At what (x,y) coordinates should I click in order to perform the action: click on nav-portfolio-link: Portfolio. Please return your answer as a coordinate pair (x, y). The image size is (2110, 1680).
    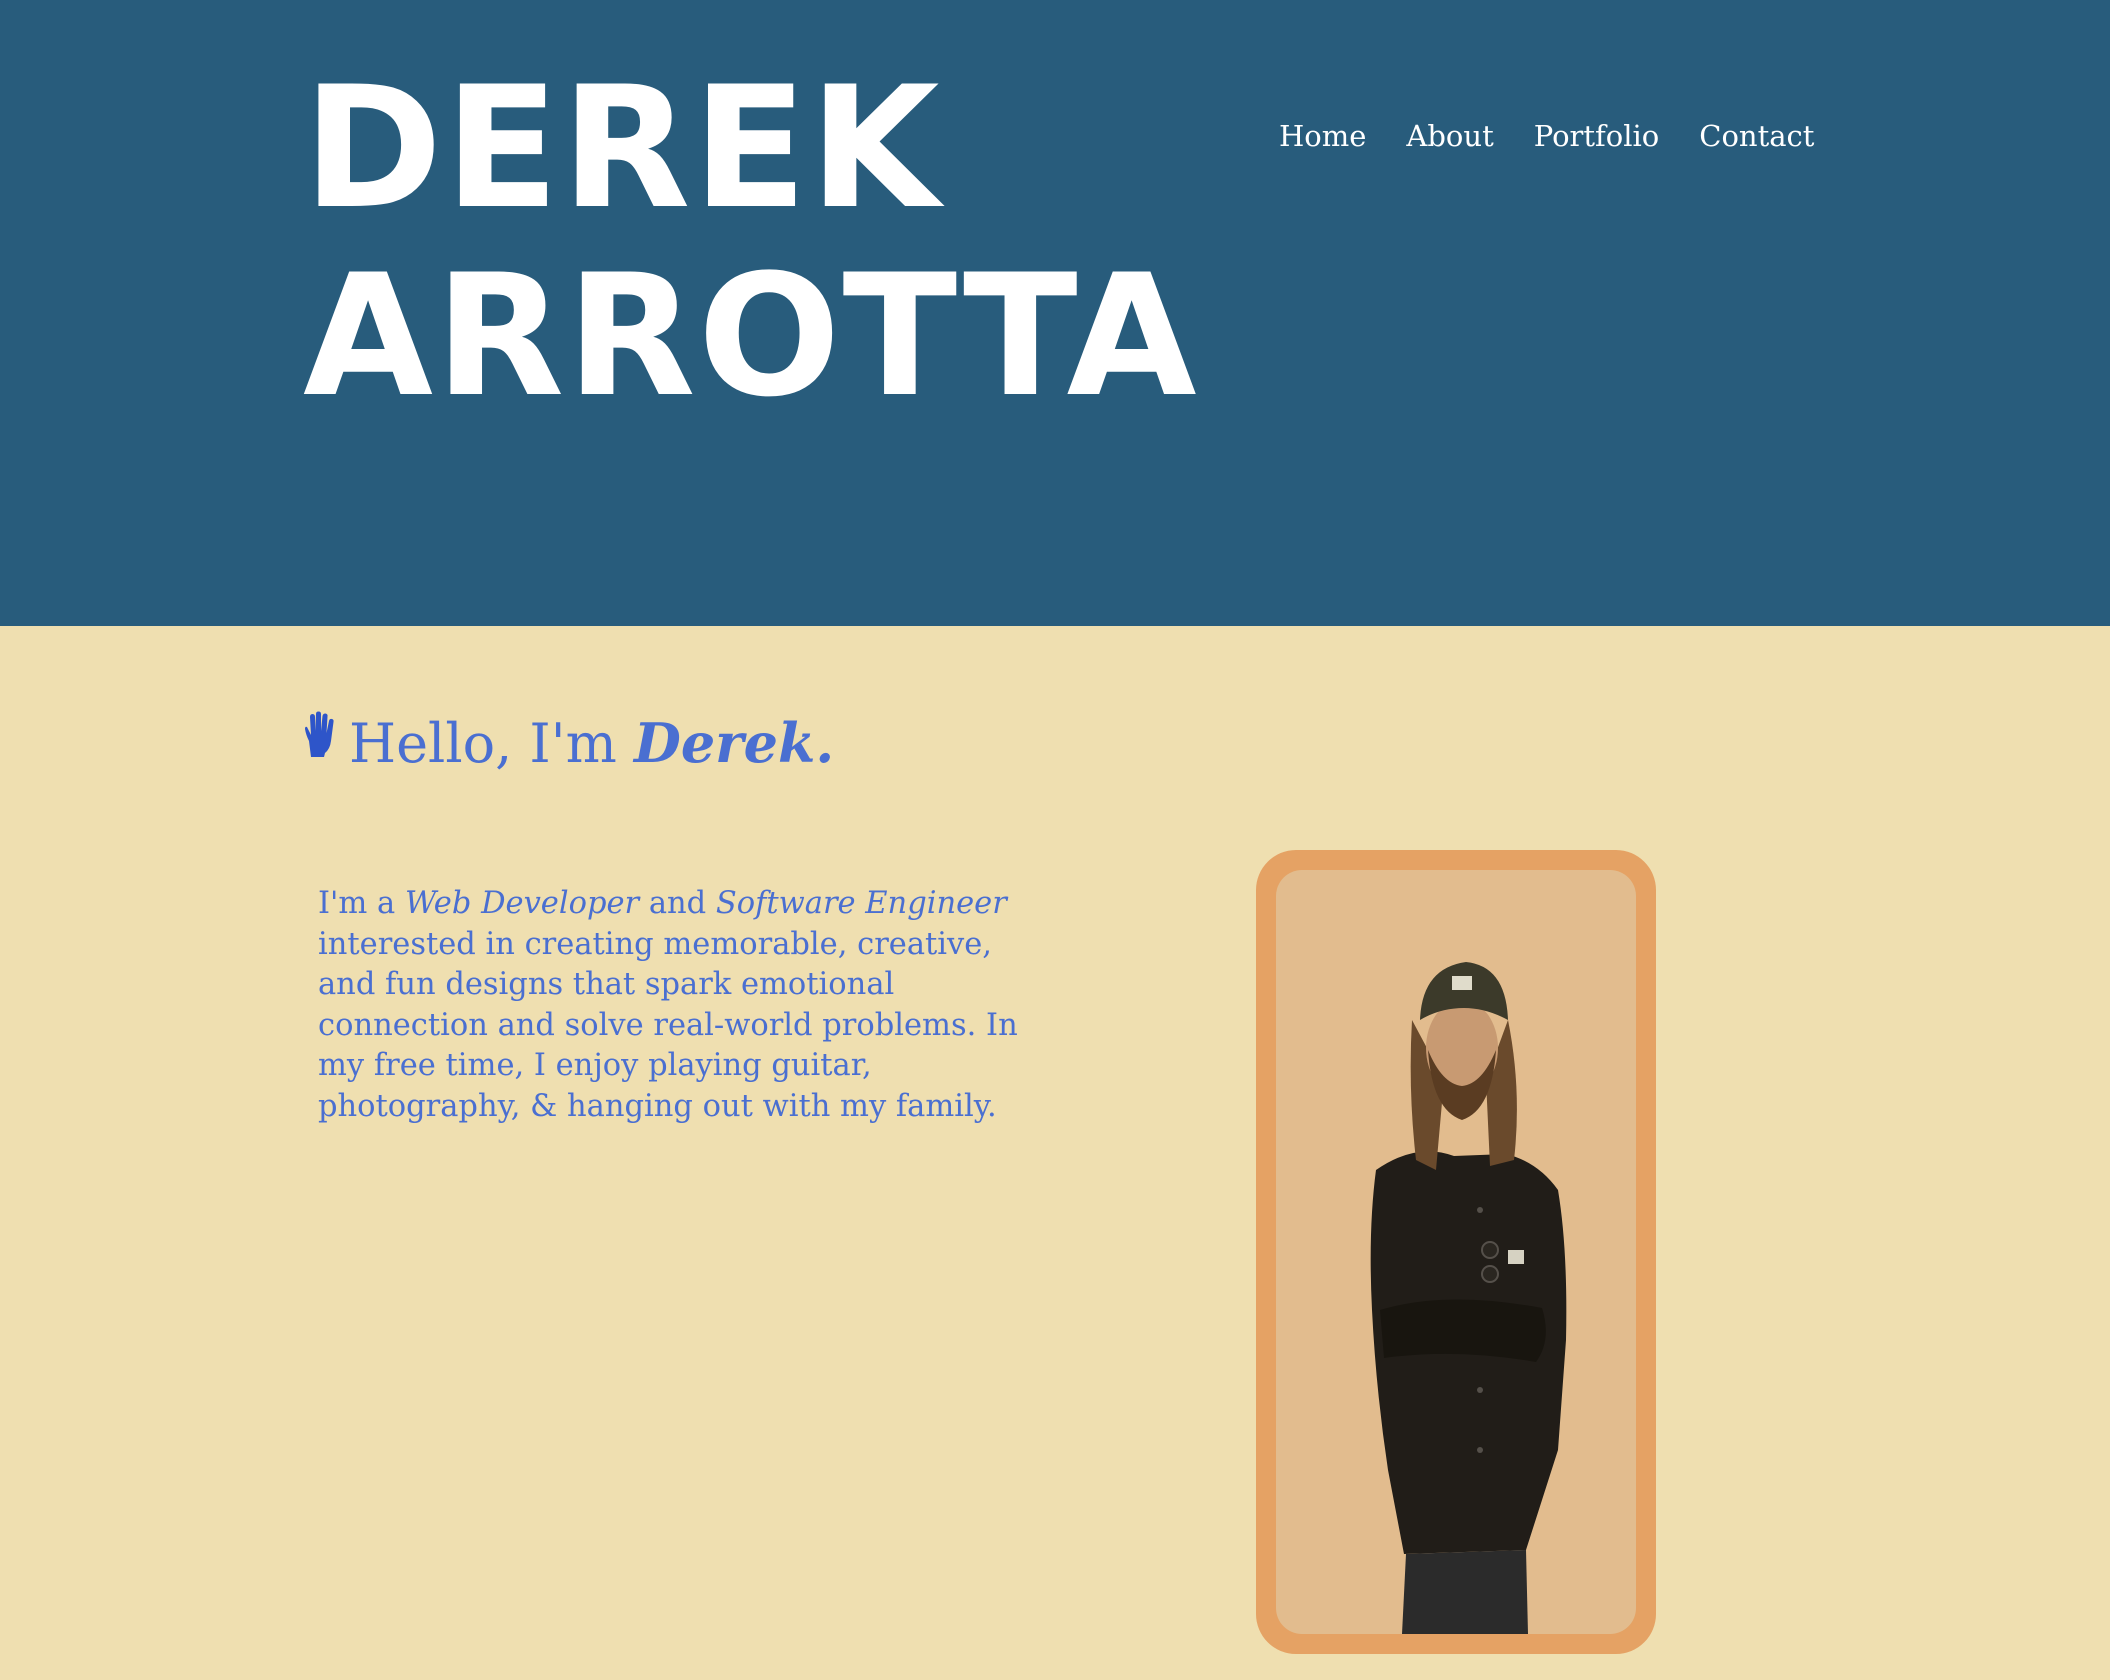
    Looking at the image, I should click on (1597, 136).